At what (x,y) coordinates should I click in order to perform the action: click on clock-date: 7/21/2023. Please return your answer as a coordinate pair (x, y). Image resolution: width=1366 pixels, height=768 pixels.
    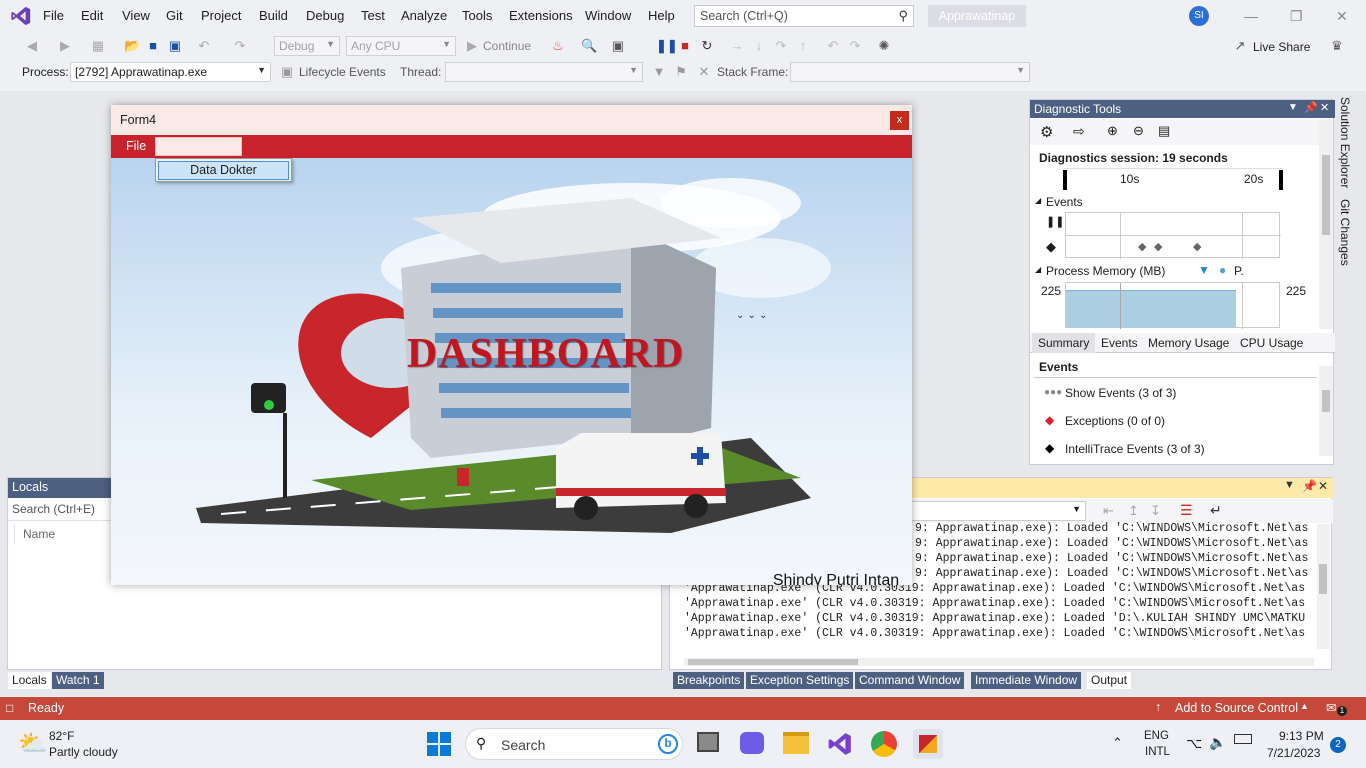
    Looking at the image, I should click on (1293, 753).